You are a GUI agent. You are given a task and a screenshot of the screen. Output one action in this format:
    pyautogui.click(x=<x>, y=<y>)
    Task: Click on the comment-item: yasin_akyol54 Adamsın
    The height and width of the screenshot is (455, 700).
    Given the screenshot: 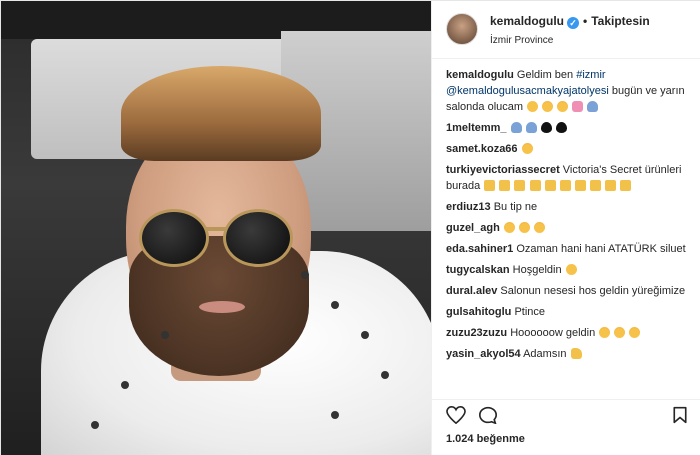 What is the action you would take?
    pyautogui.click(x=568, y=354)
    